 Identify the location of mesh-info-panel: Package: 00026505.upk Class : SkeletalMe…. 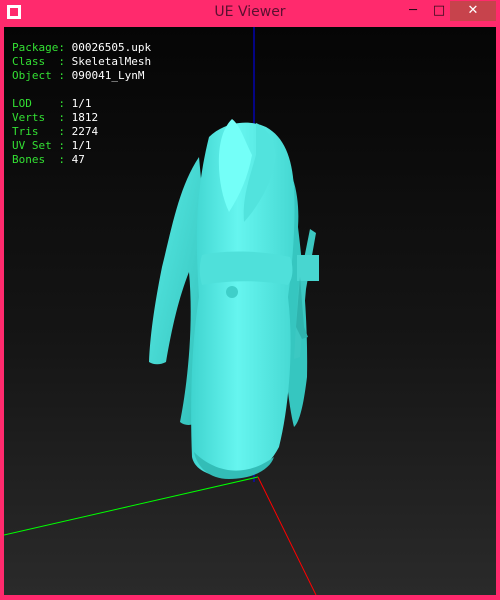
(81, 104).